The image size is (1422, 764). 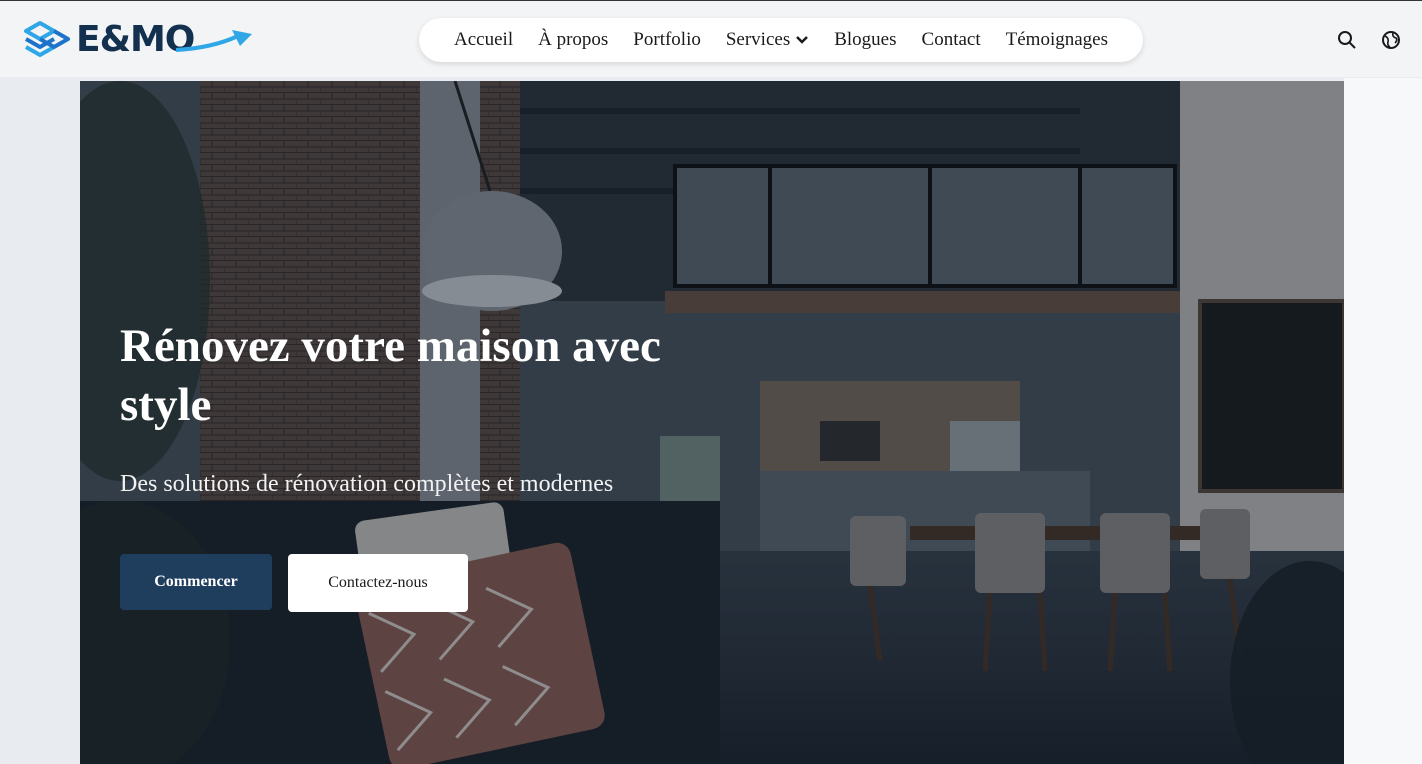 What do you see at coordinates (573, 40) in the screenshot?
I see `nav-item-a-propos: À propos` at bounding box center [573, 40].